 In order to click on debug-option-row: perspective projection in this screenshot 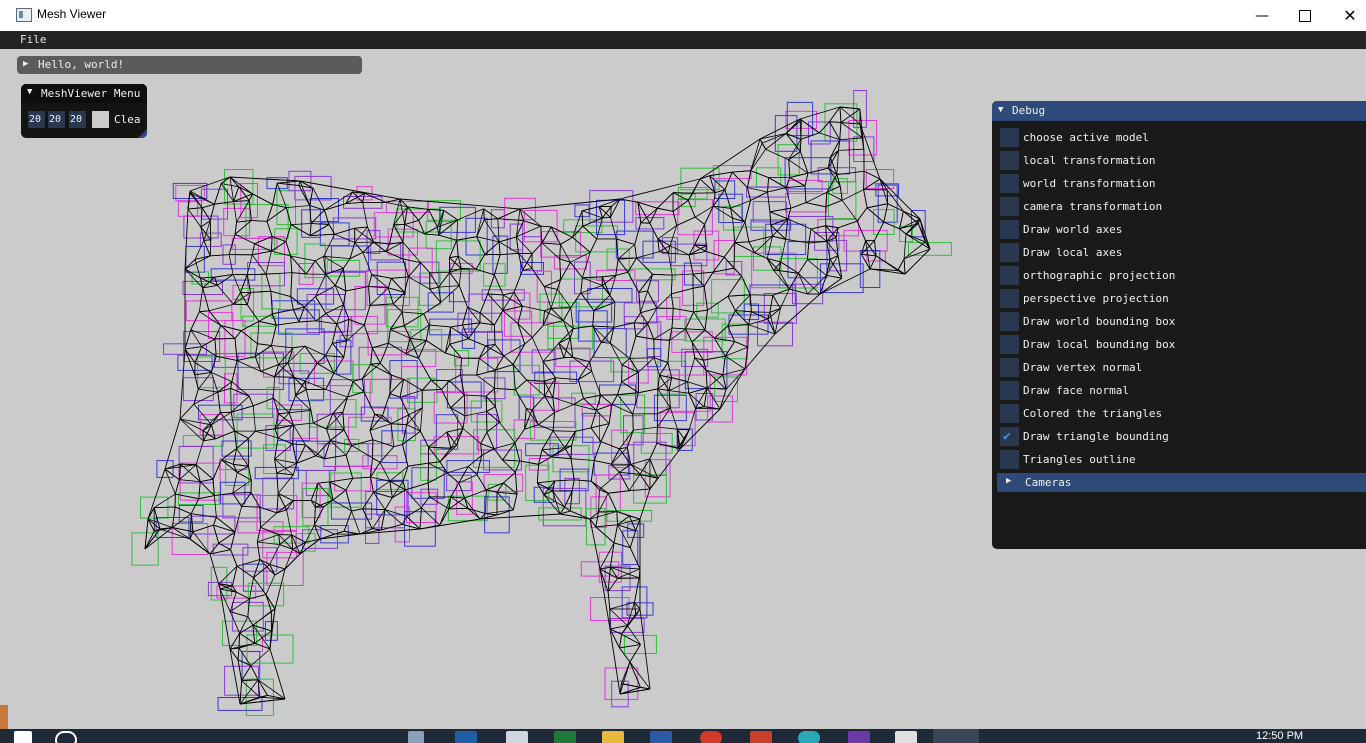, I will do `click(1180, 299)`.